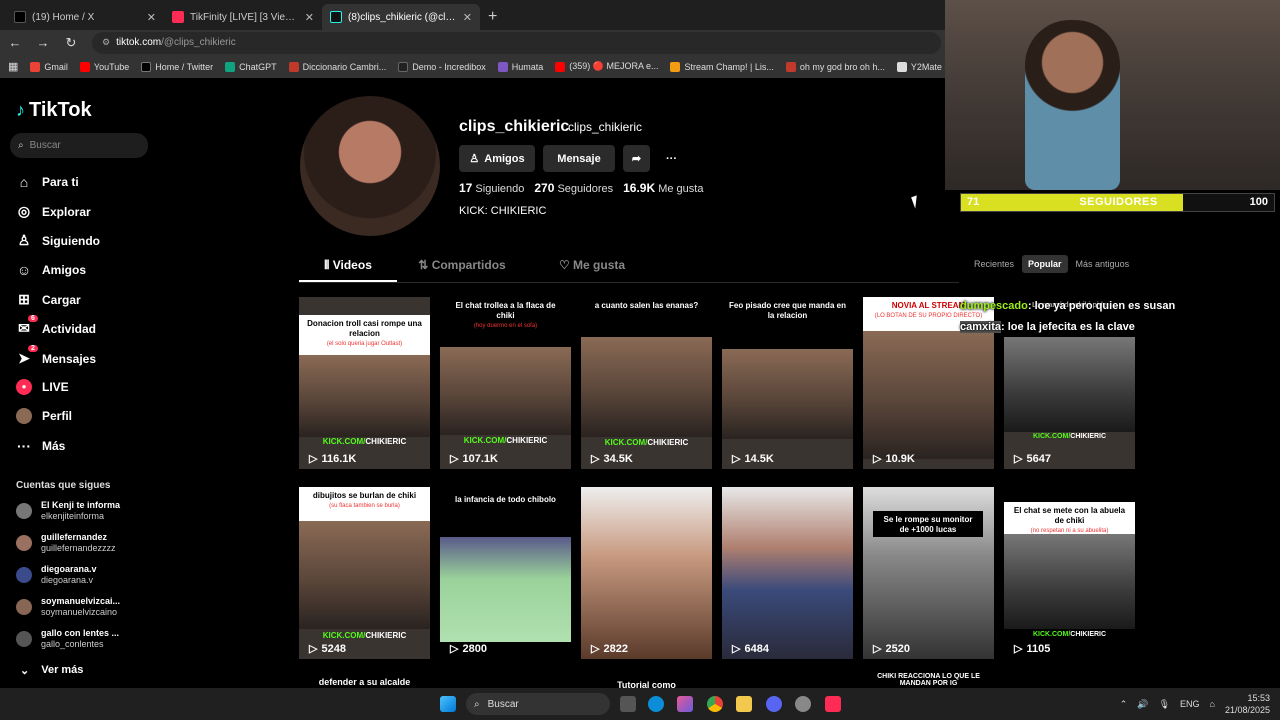 The image size is (1280, 720). Describe the element at coordinates (1088, 634) in the screenshot. I see `kick-suffix: CHIKIERIC` at that location.